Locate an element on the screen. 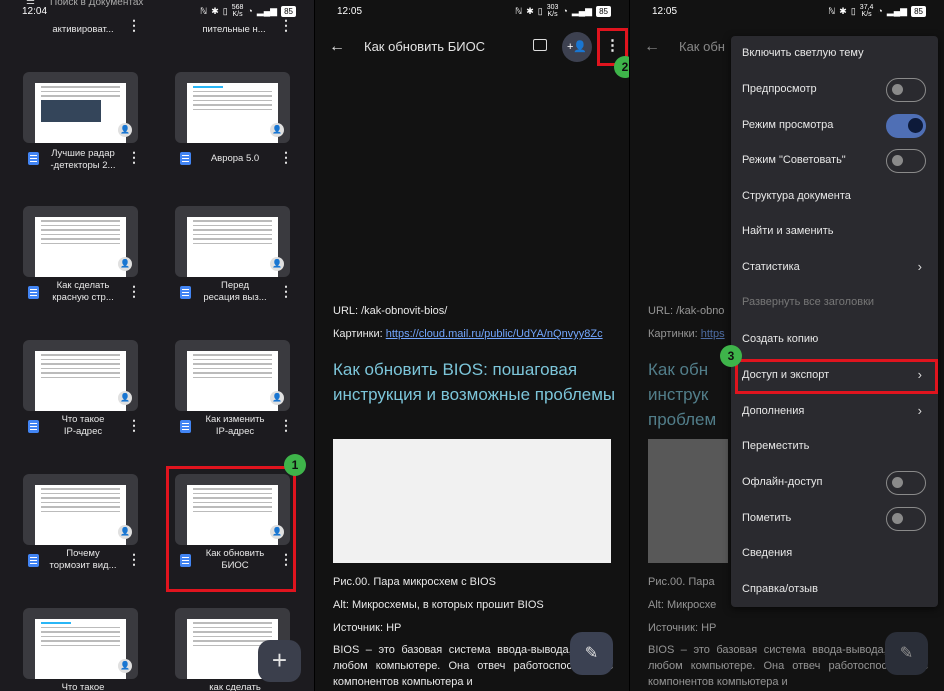 The height and width of the screenshot is (691, 944). image-placeholder is located at coordinates (688, 501).